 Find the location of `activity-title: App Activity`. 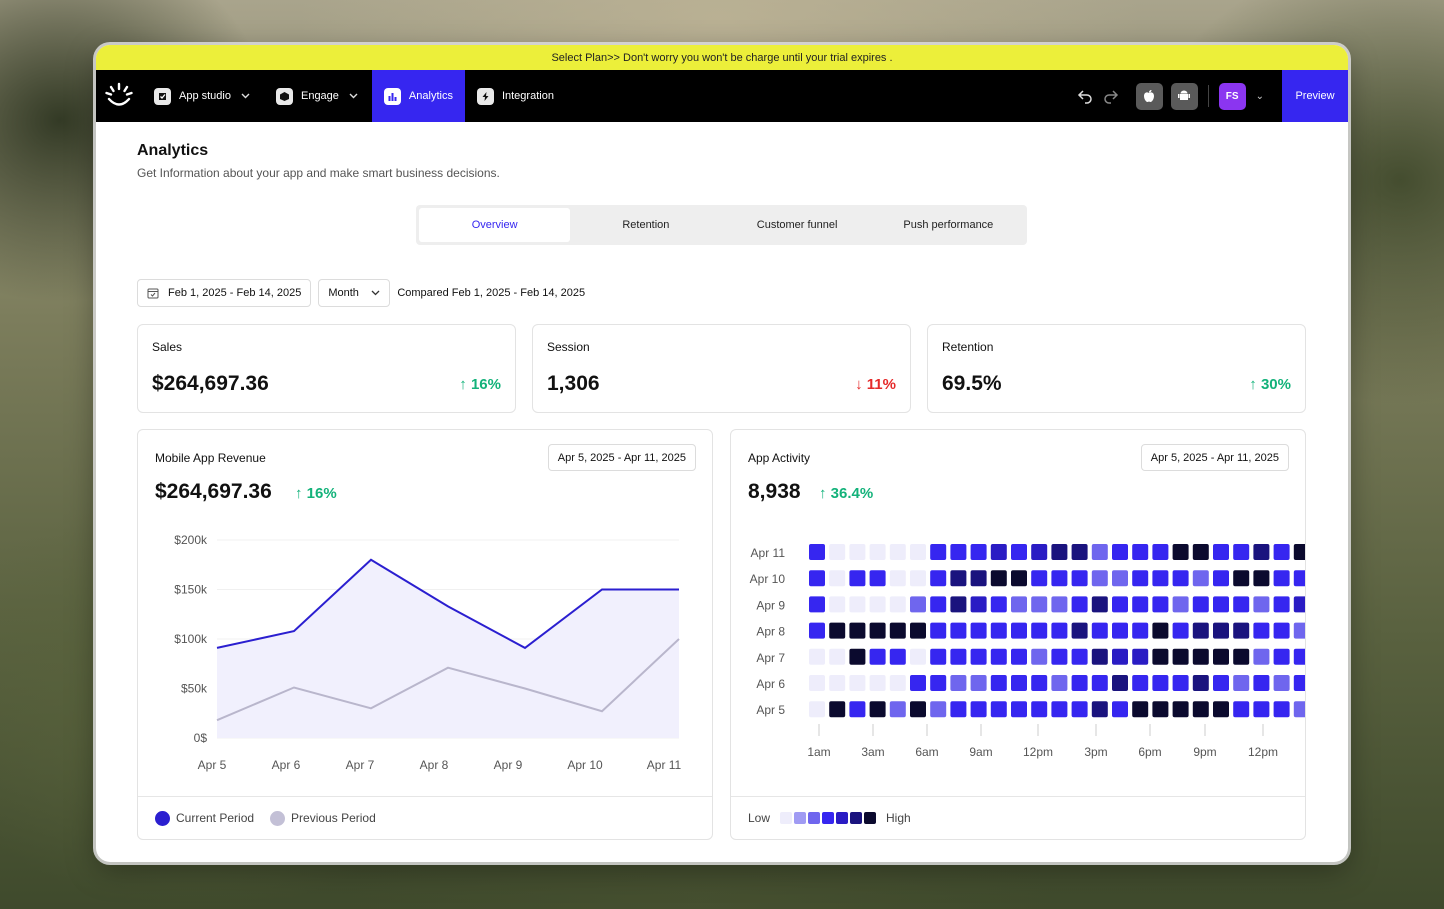

activity-title: App Activity is located at coordinates (779, 458).